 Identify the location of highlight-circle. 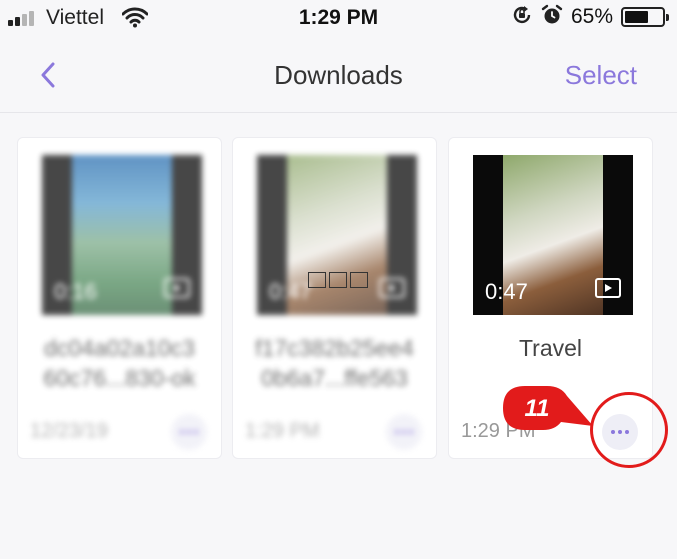
(629, 430).